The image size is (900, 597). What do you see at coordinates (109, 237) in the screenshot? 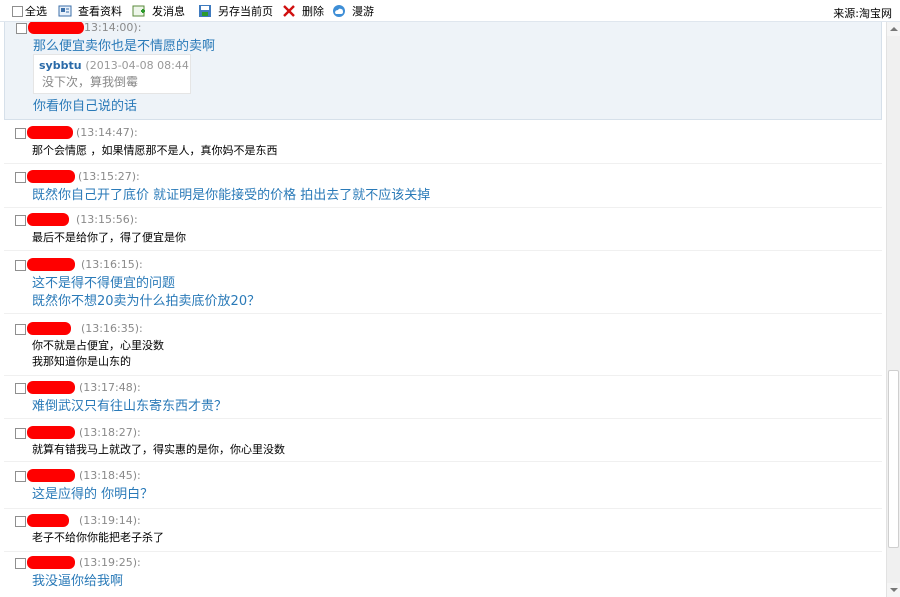
I see `message-text: 最后不是给你了，得了便宜是你` at bounding box center [109, 237].